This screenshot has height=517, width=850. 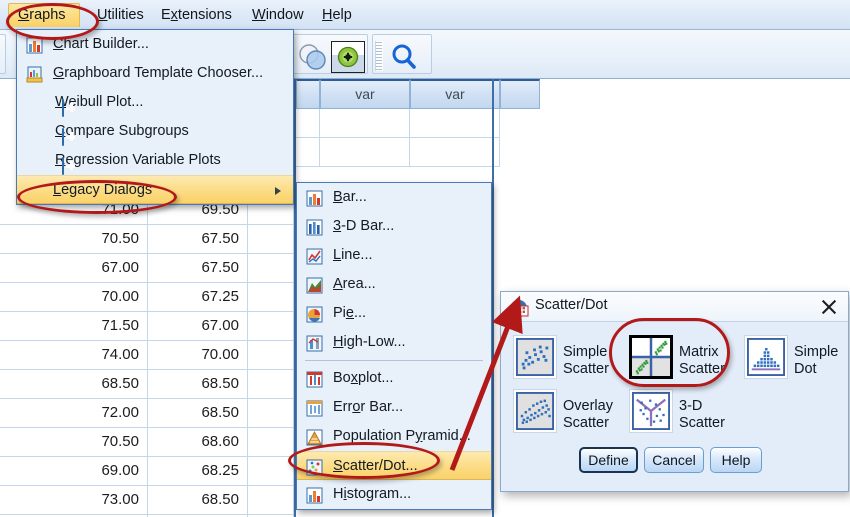 I want to click on grid-vertical-rule, so click(x=493, y=298).